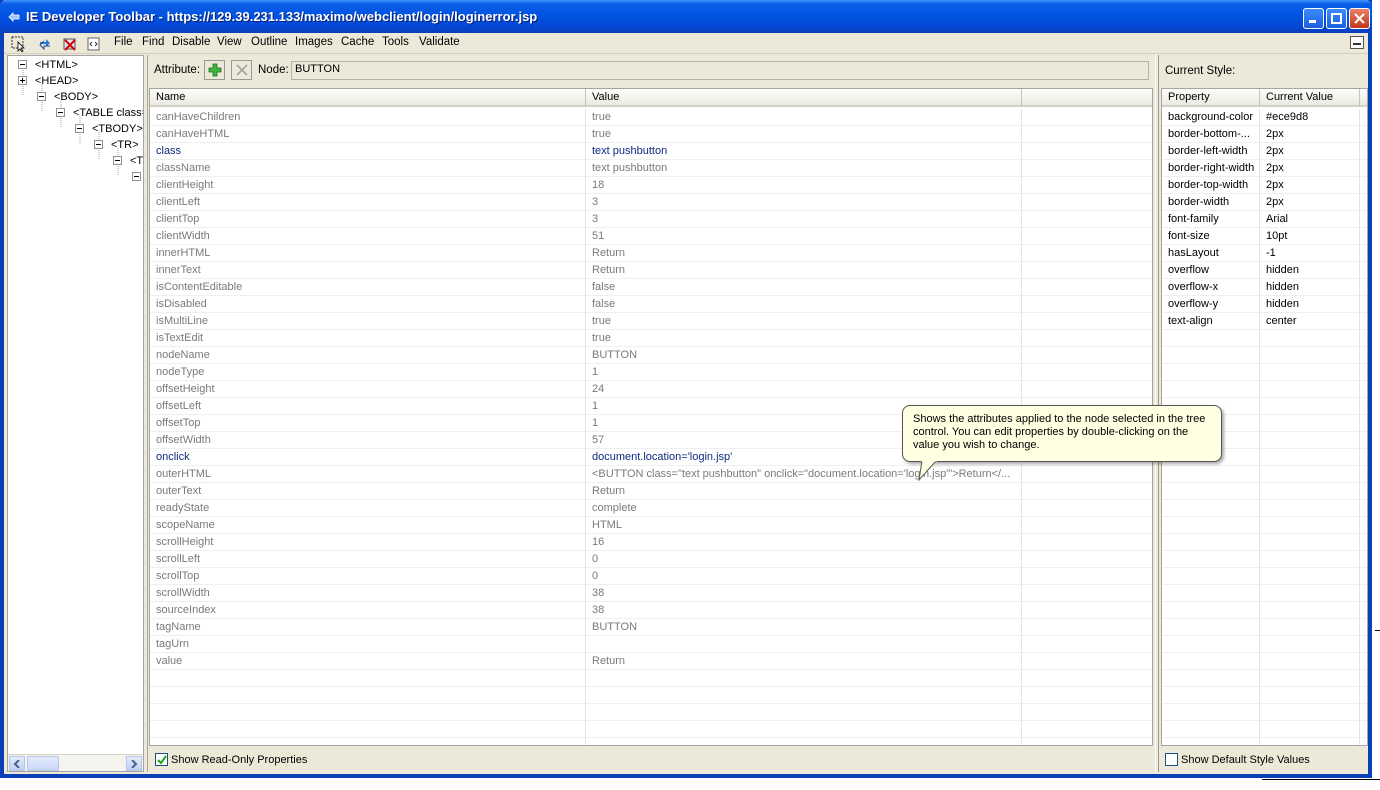 This screenshot has width=1380, height=790. I want to click on show-readonly-label: Show Read-Only Properties, so click(239, 760).